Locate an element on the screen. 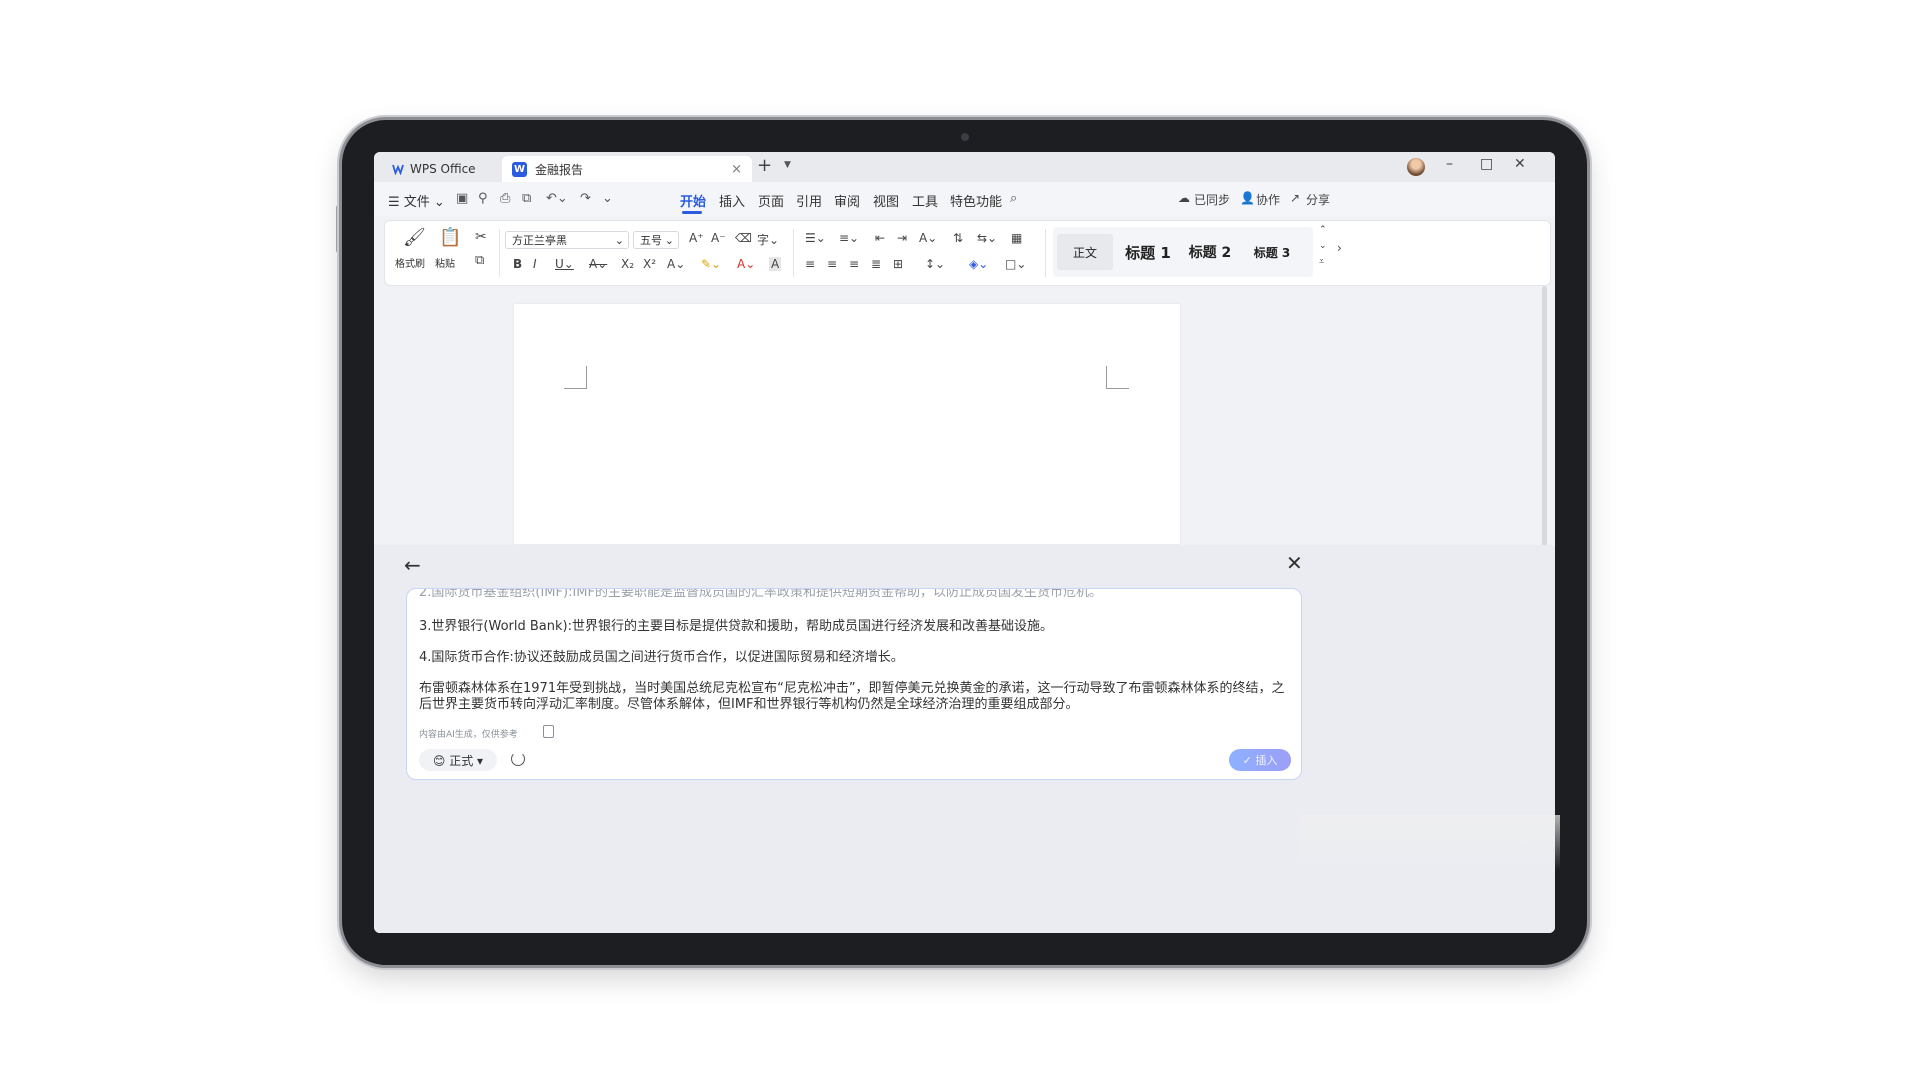  vertical-scrollbar is located at coordinates (1544, 416).